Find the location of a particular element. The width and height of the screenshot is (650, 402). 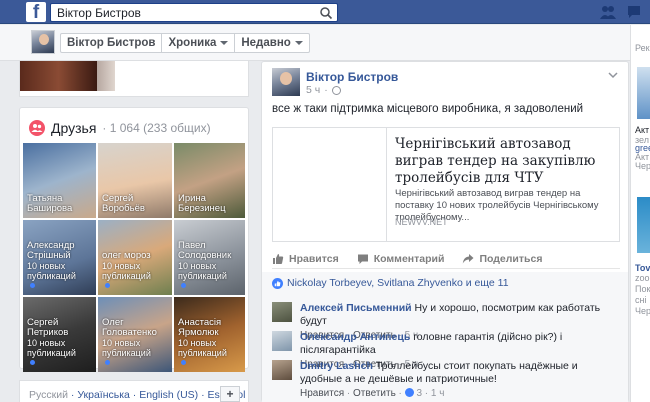

timeline-tab: Хроника is located at coordinates (199, 43).